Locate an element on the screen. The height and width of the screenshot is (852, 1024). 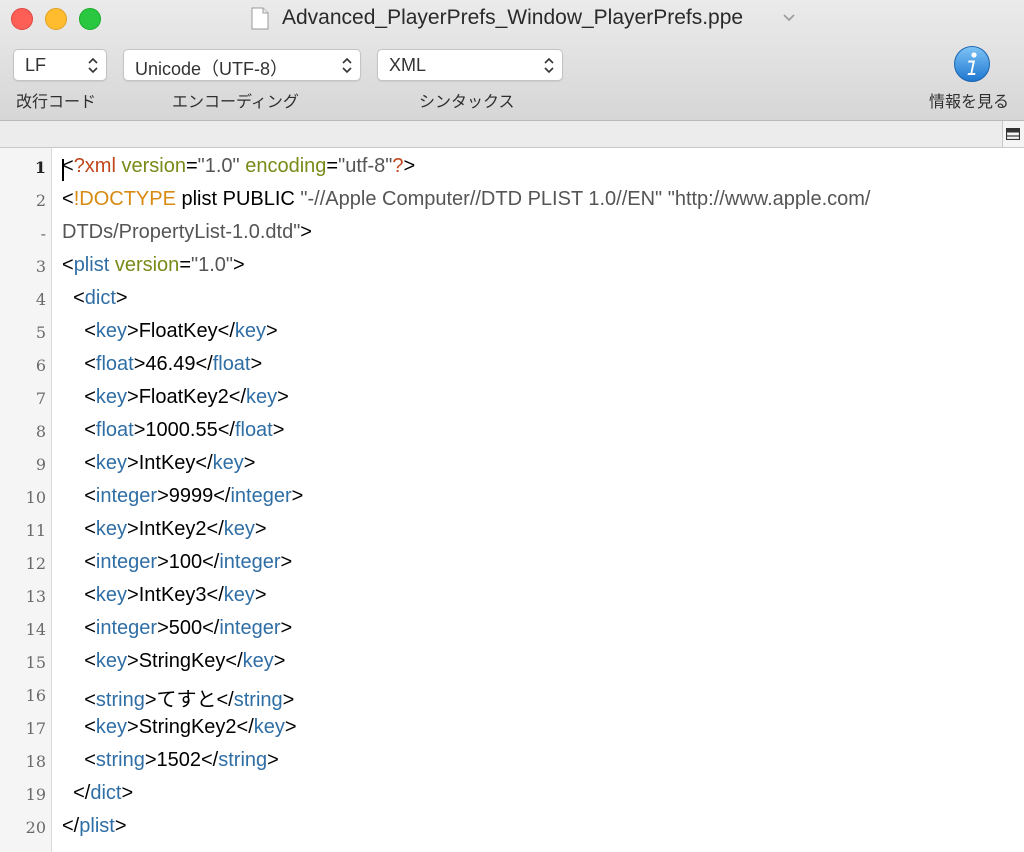
code-token-text: >1000.55</ is located at coordinates (184, 430).